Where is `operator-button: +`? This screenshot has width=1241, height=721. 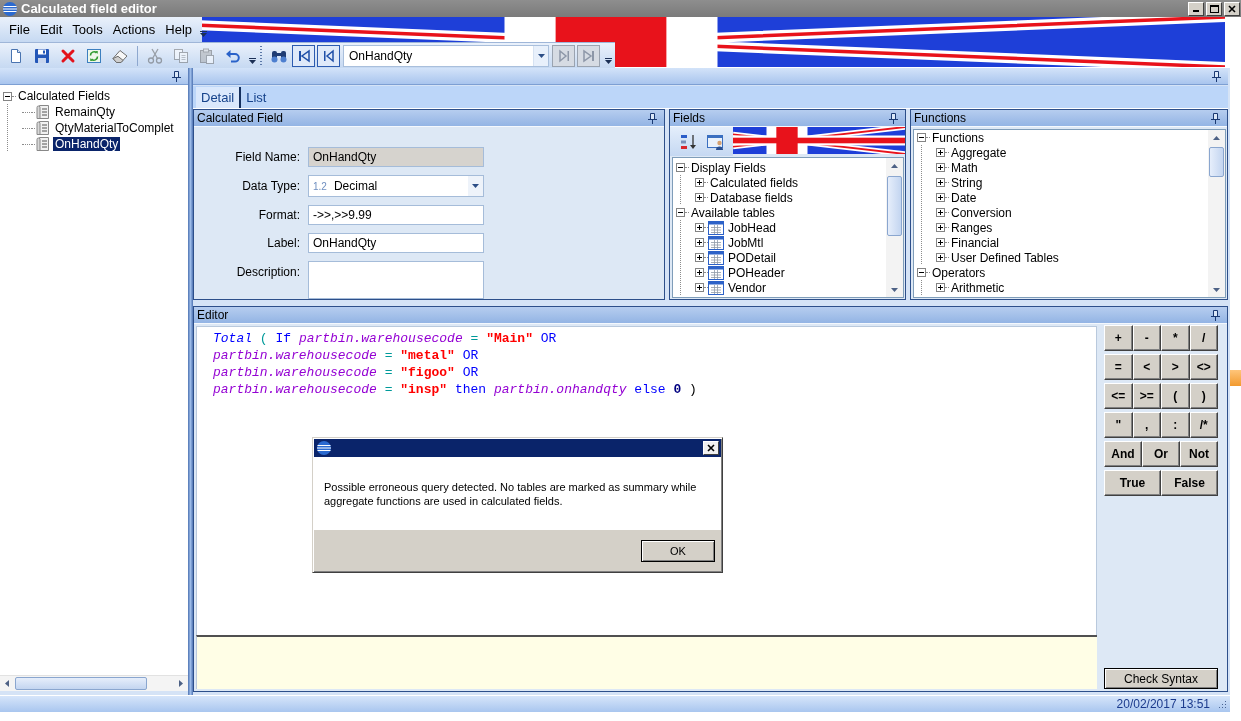
operator-button: + is located at coordinates (1118, 338).